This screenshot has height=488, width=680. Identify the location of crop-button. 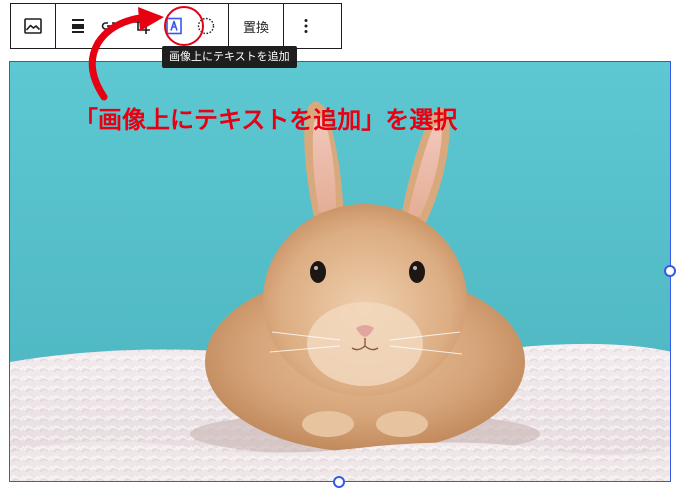
(142, 26).